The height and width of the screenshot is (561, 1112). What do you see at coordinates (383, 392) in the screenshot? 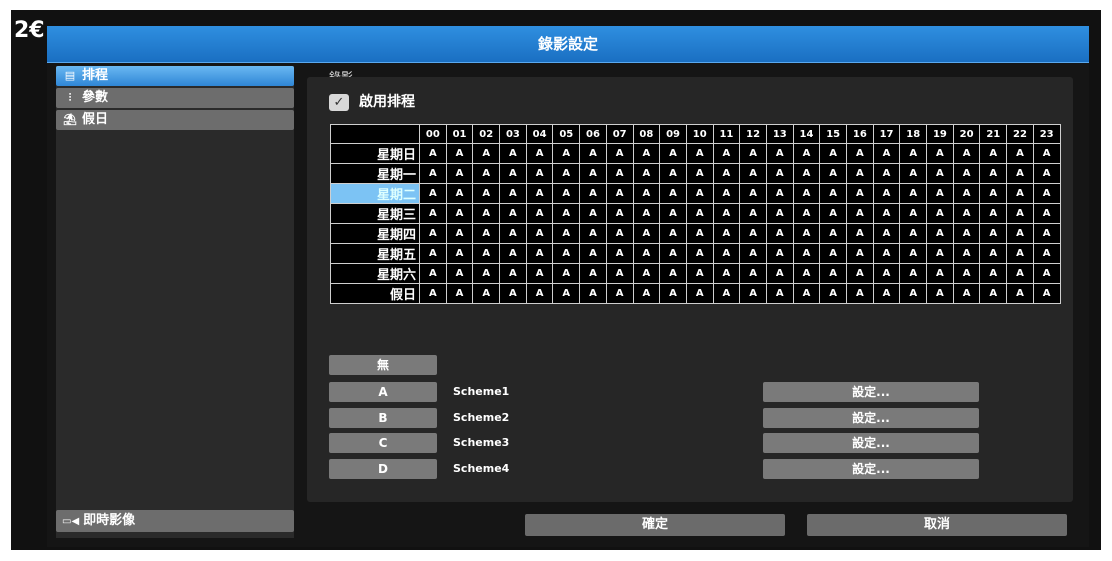
I see `scheme-a-button: A` at bounding box center [383, 392].